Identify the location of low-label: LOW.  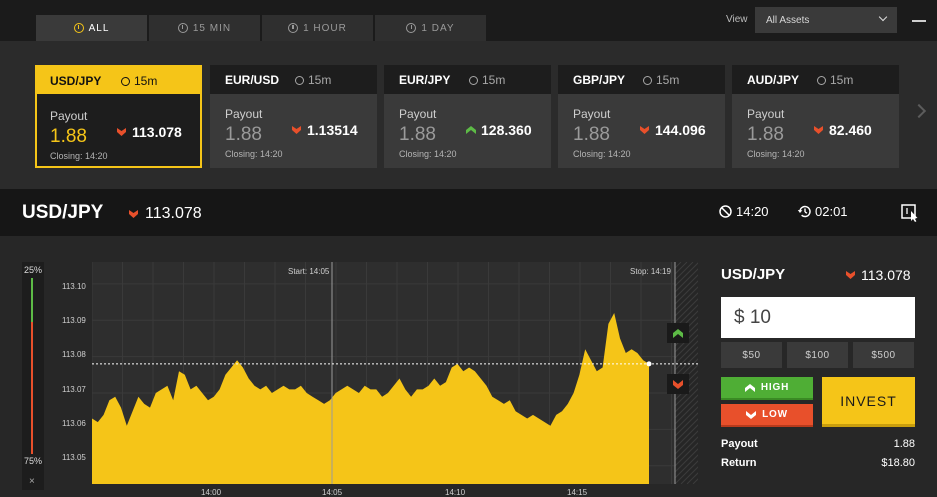
(775, 414).